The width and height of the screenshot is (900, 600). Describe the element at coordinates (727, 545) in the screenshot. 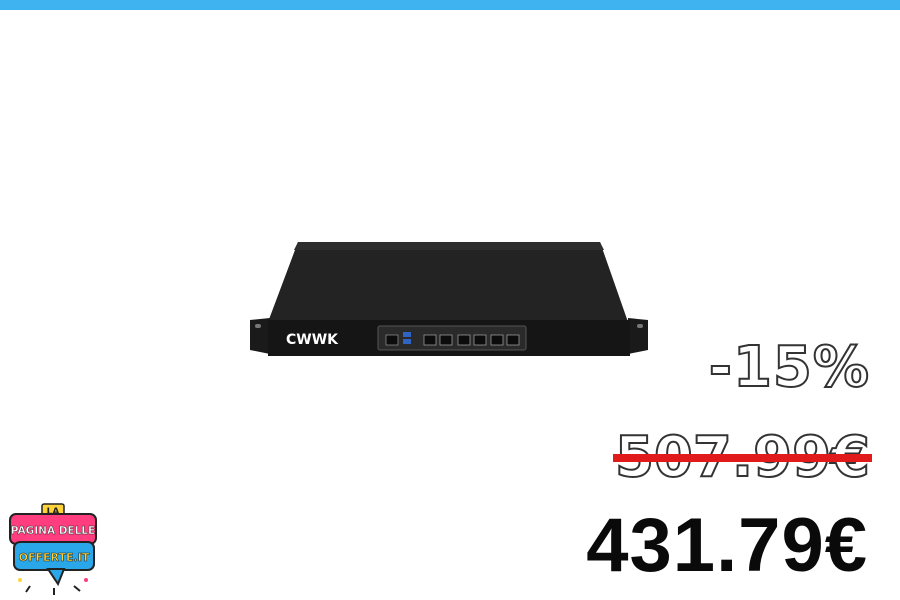

I see `discounted-price: 431.79€` at that location.